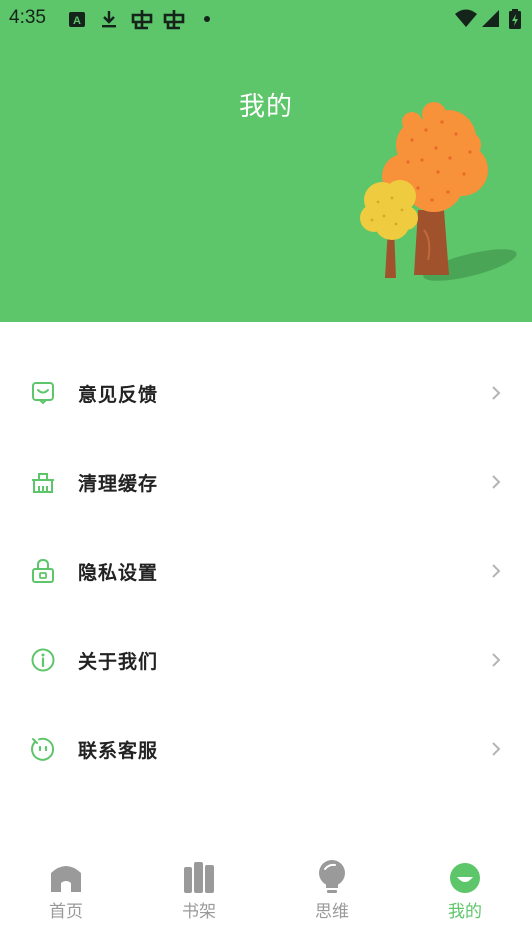 The image size is (532, 947). Describe the element at coordinates (66, 894) in the screenshot. I see `nav-item-home: 首页` at that location.